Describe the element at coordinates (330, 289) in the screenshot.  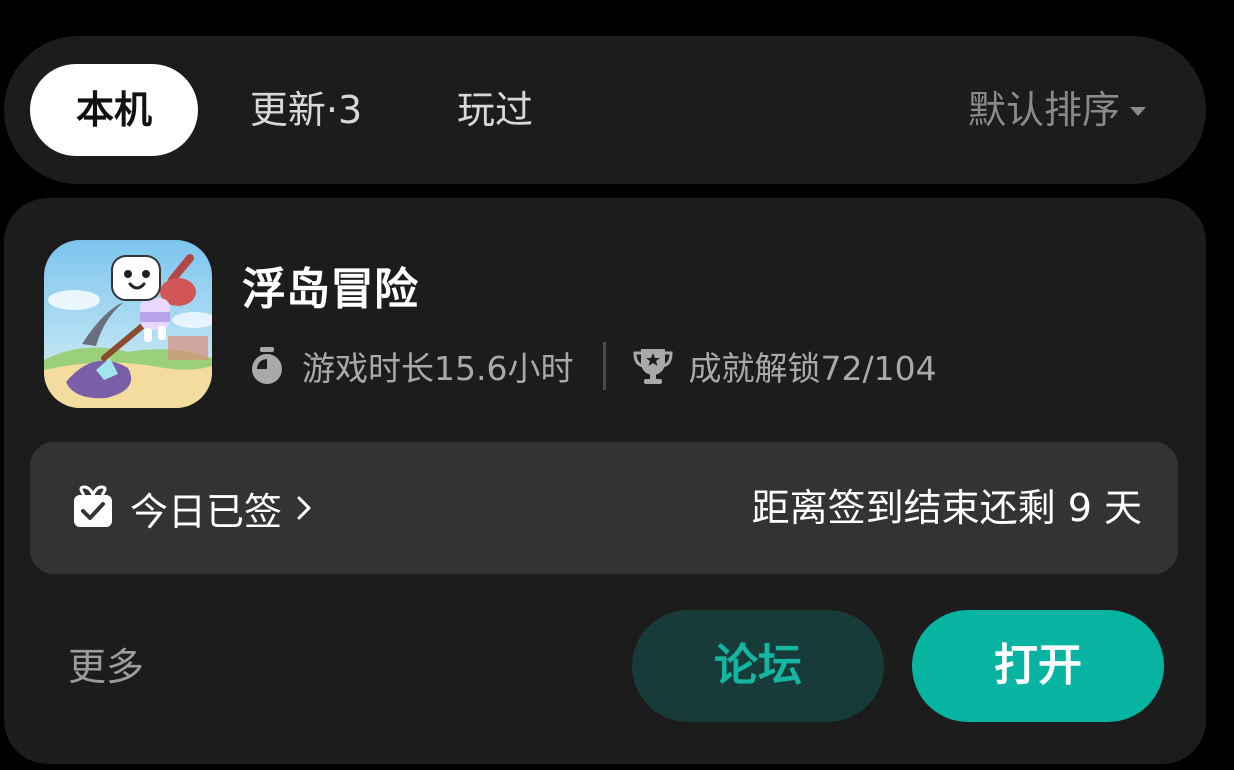
I see `game-title: 浮岛冒险` at that location.